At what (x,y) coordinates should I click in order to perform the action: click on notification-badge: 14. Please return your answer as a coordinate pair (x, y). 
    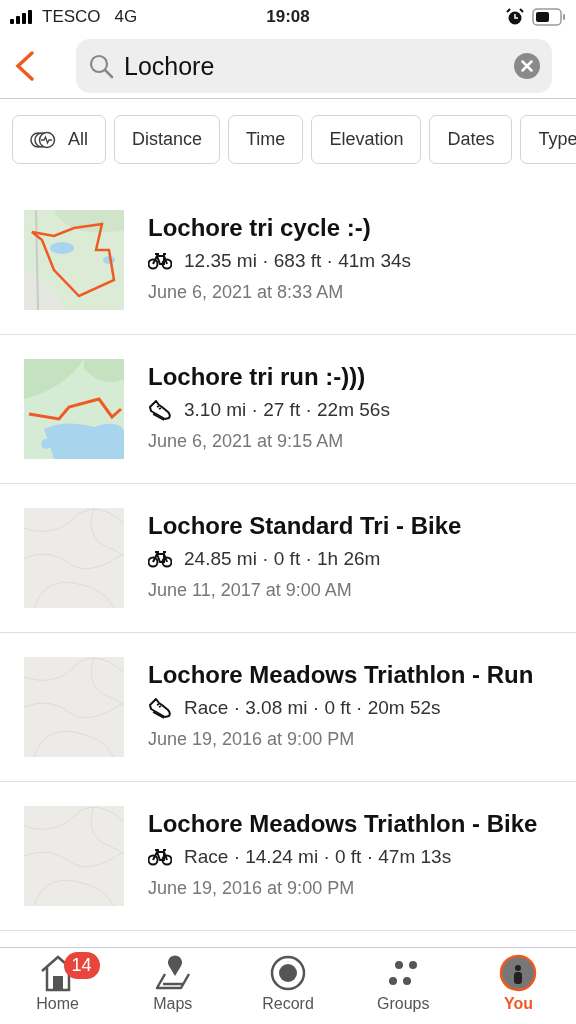
    Looking at the image, I should click on (81, 965).